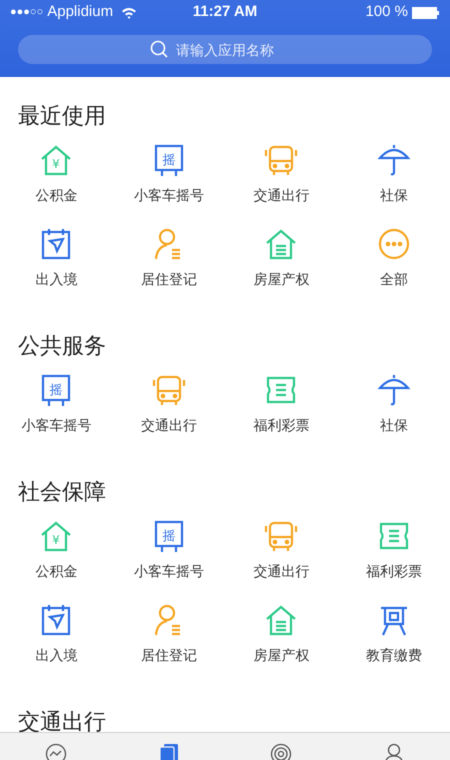  I want to click on section-title: 交通出行, so click(62, 722).